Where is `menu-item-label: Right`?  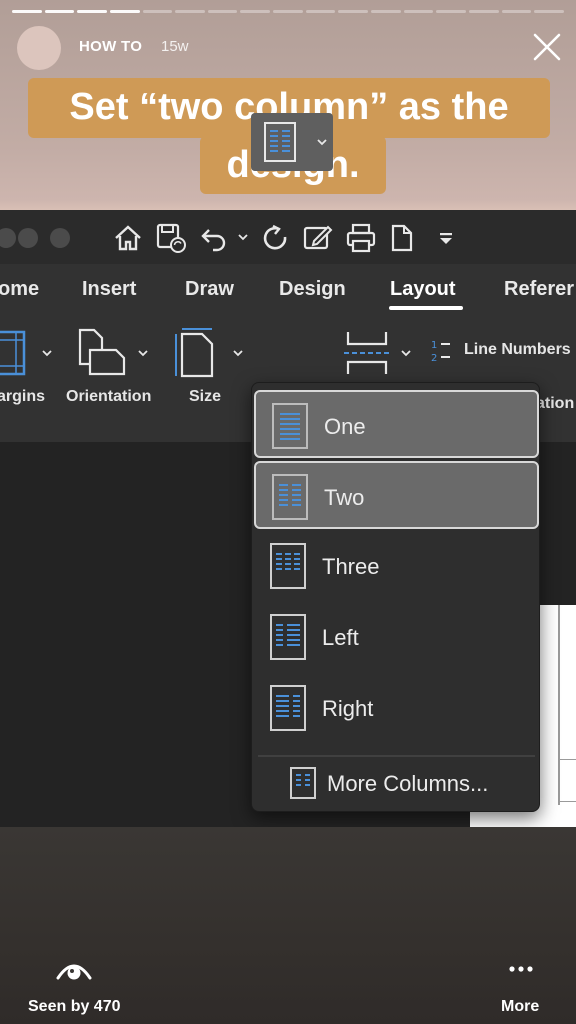 menu-item-label: Right is located at coordinates (348, 708).